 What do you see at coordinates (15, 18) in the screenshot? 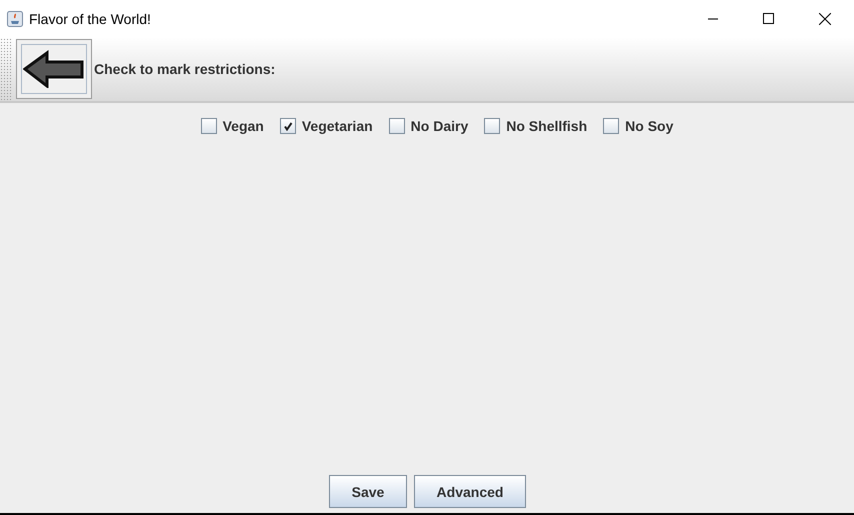
I see `app-icon` at bounding box center [15, 18].